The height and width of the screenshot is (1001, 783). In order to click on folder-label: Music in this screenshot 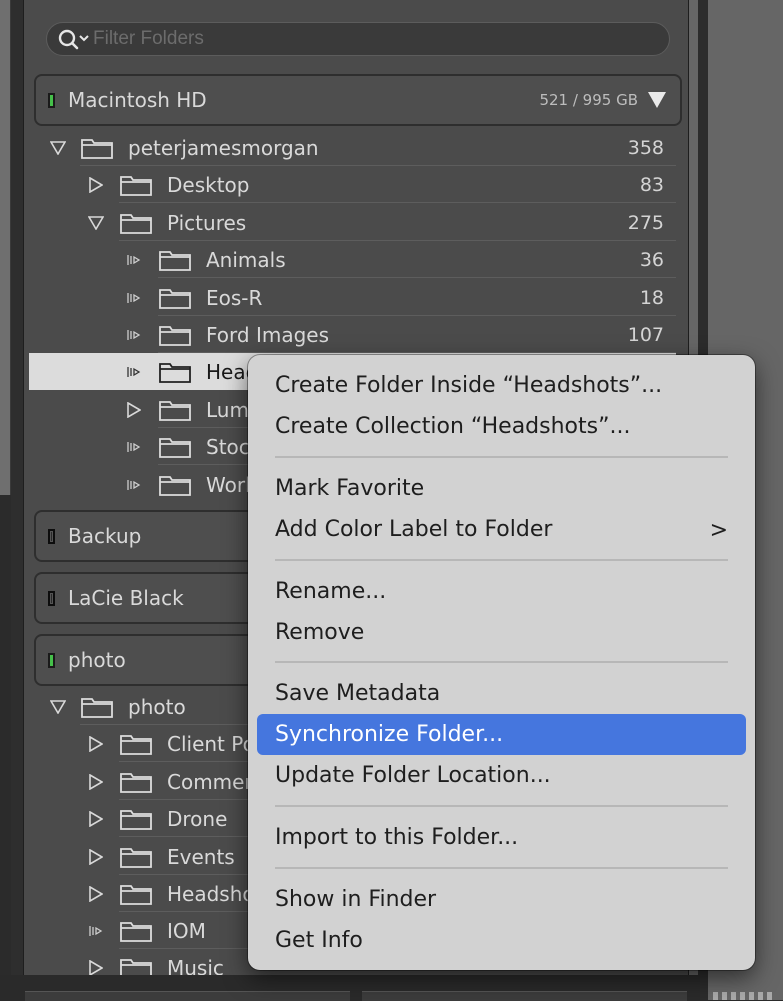, I will do `click(195, 965)`.